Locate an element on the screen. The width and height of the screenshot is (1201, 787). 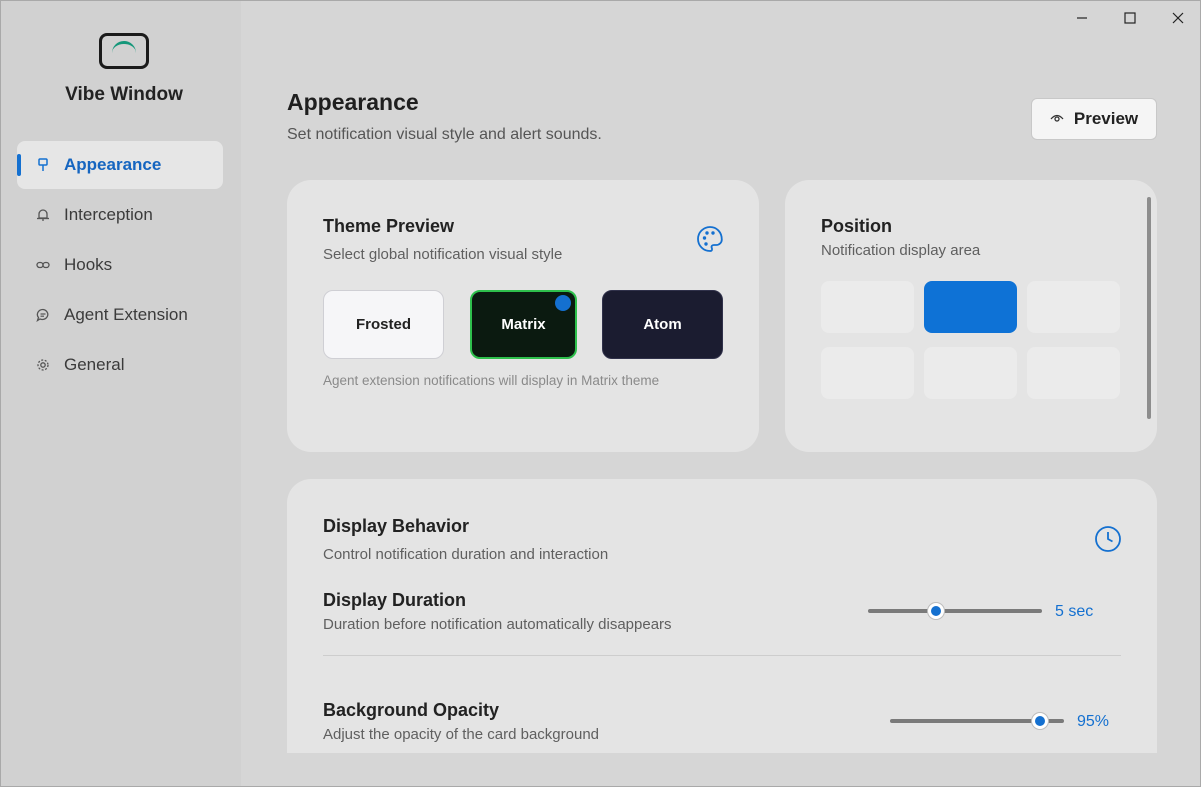
theme-option-atom: Atom is located at coordinates (662, 324).